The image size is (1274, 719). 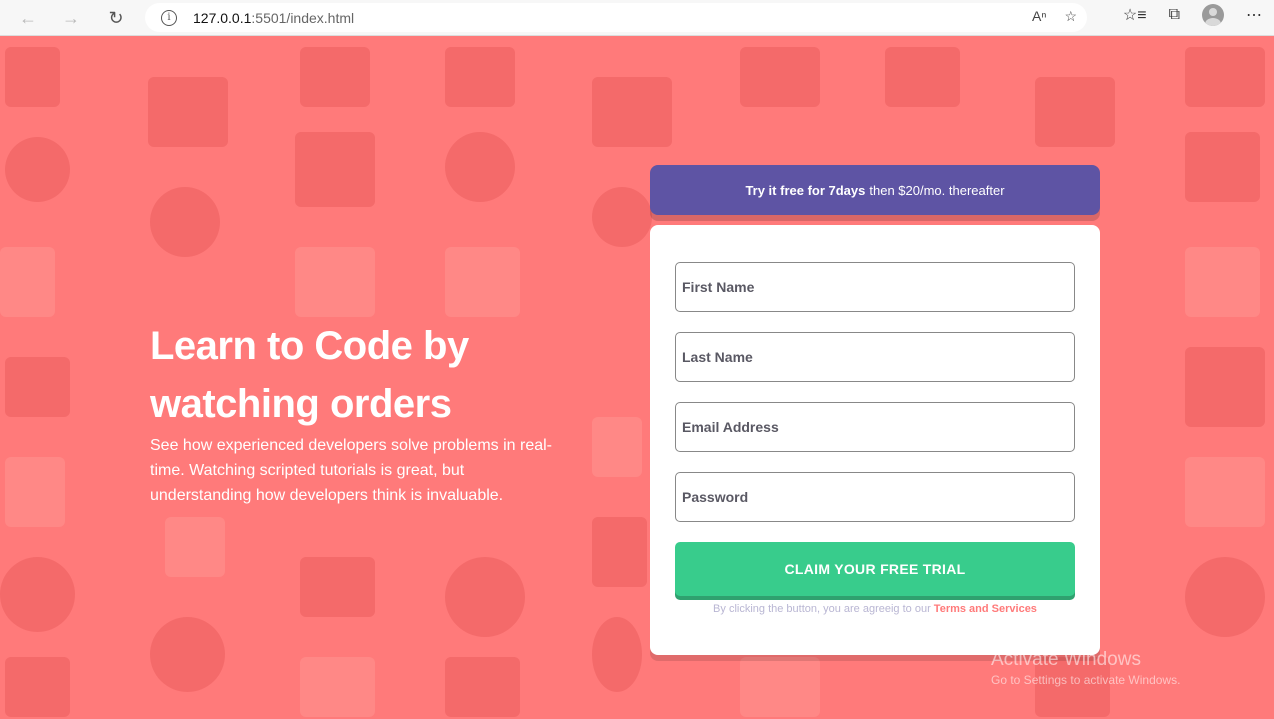 I want to click on first-name-input, so click(x=875, y=287).